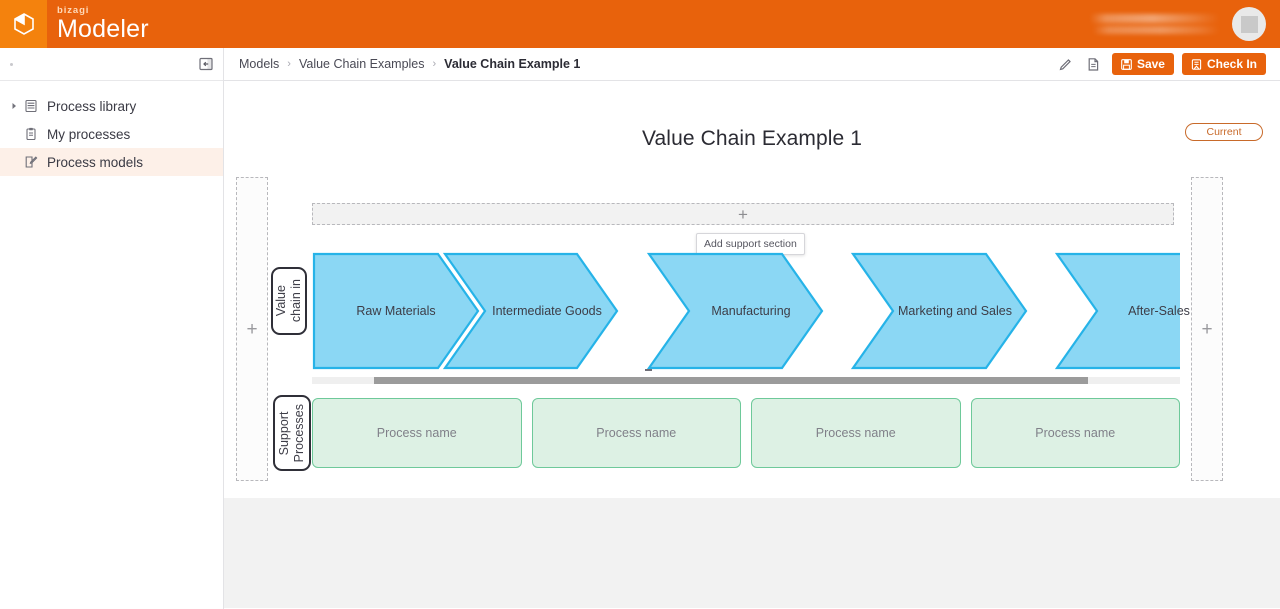 The image size is (1280, 609). Describe the element at coordinates (856, 433) in the screenshot. I see `support-process-box-3: Process name` at that location.